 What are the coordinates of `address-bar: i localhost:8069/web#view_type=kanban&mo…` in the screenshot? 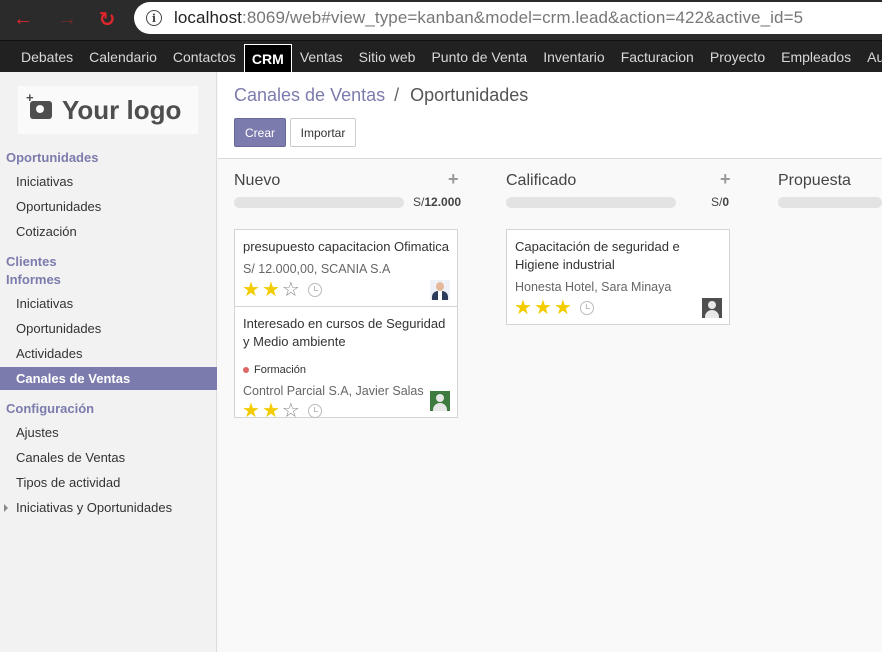 It's located at (508, 18).